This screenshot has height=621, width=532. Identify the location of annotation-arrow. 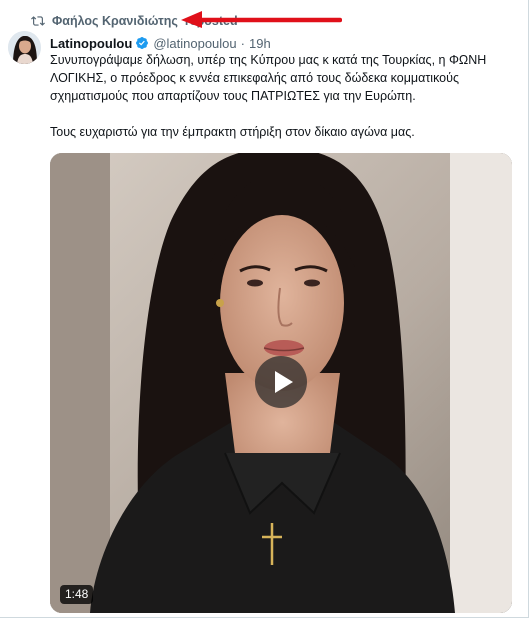
(261, 19).